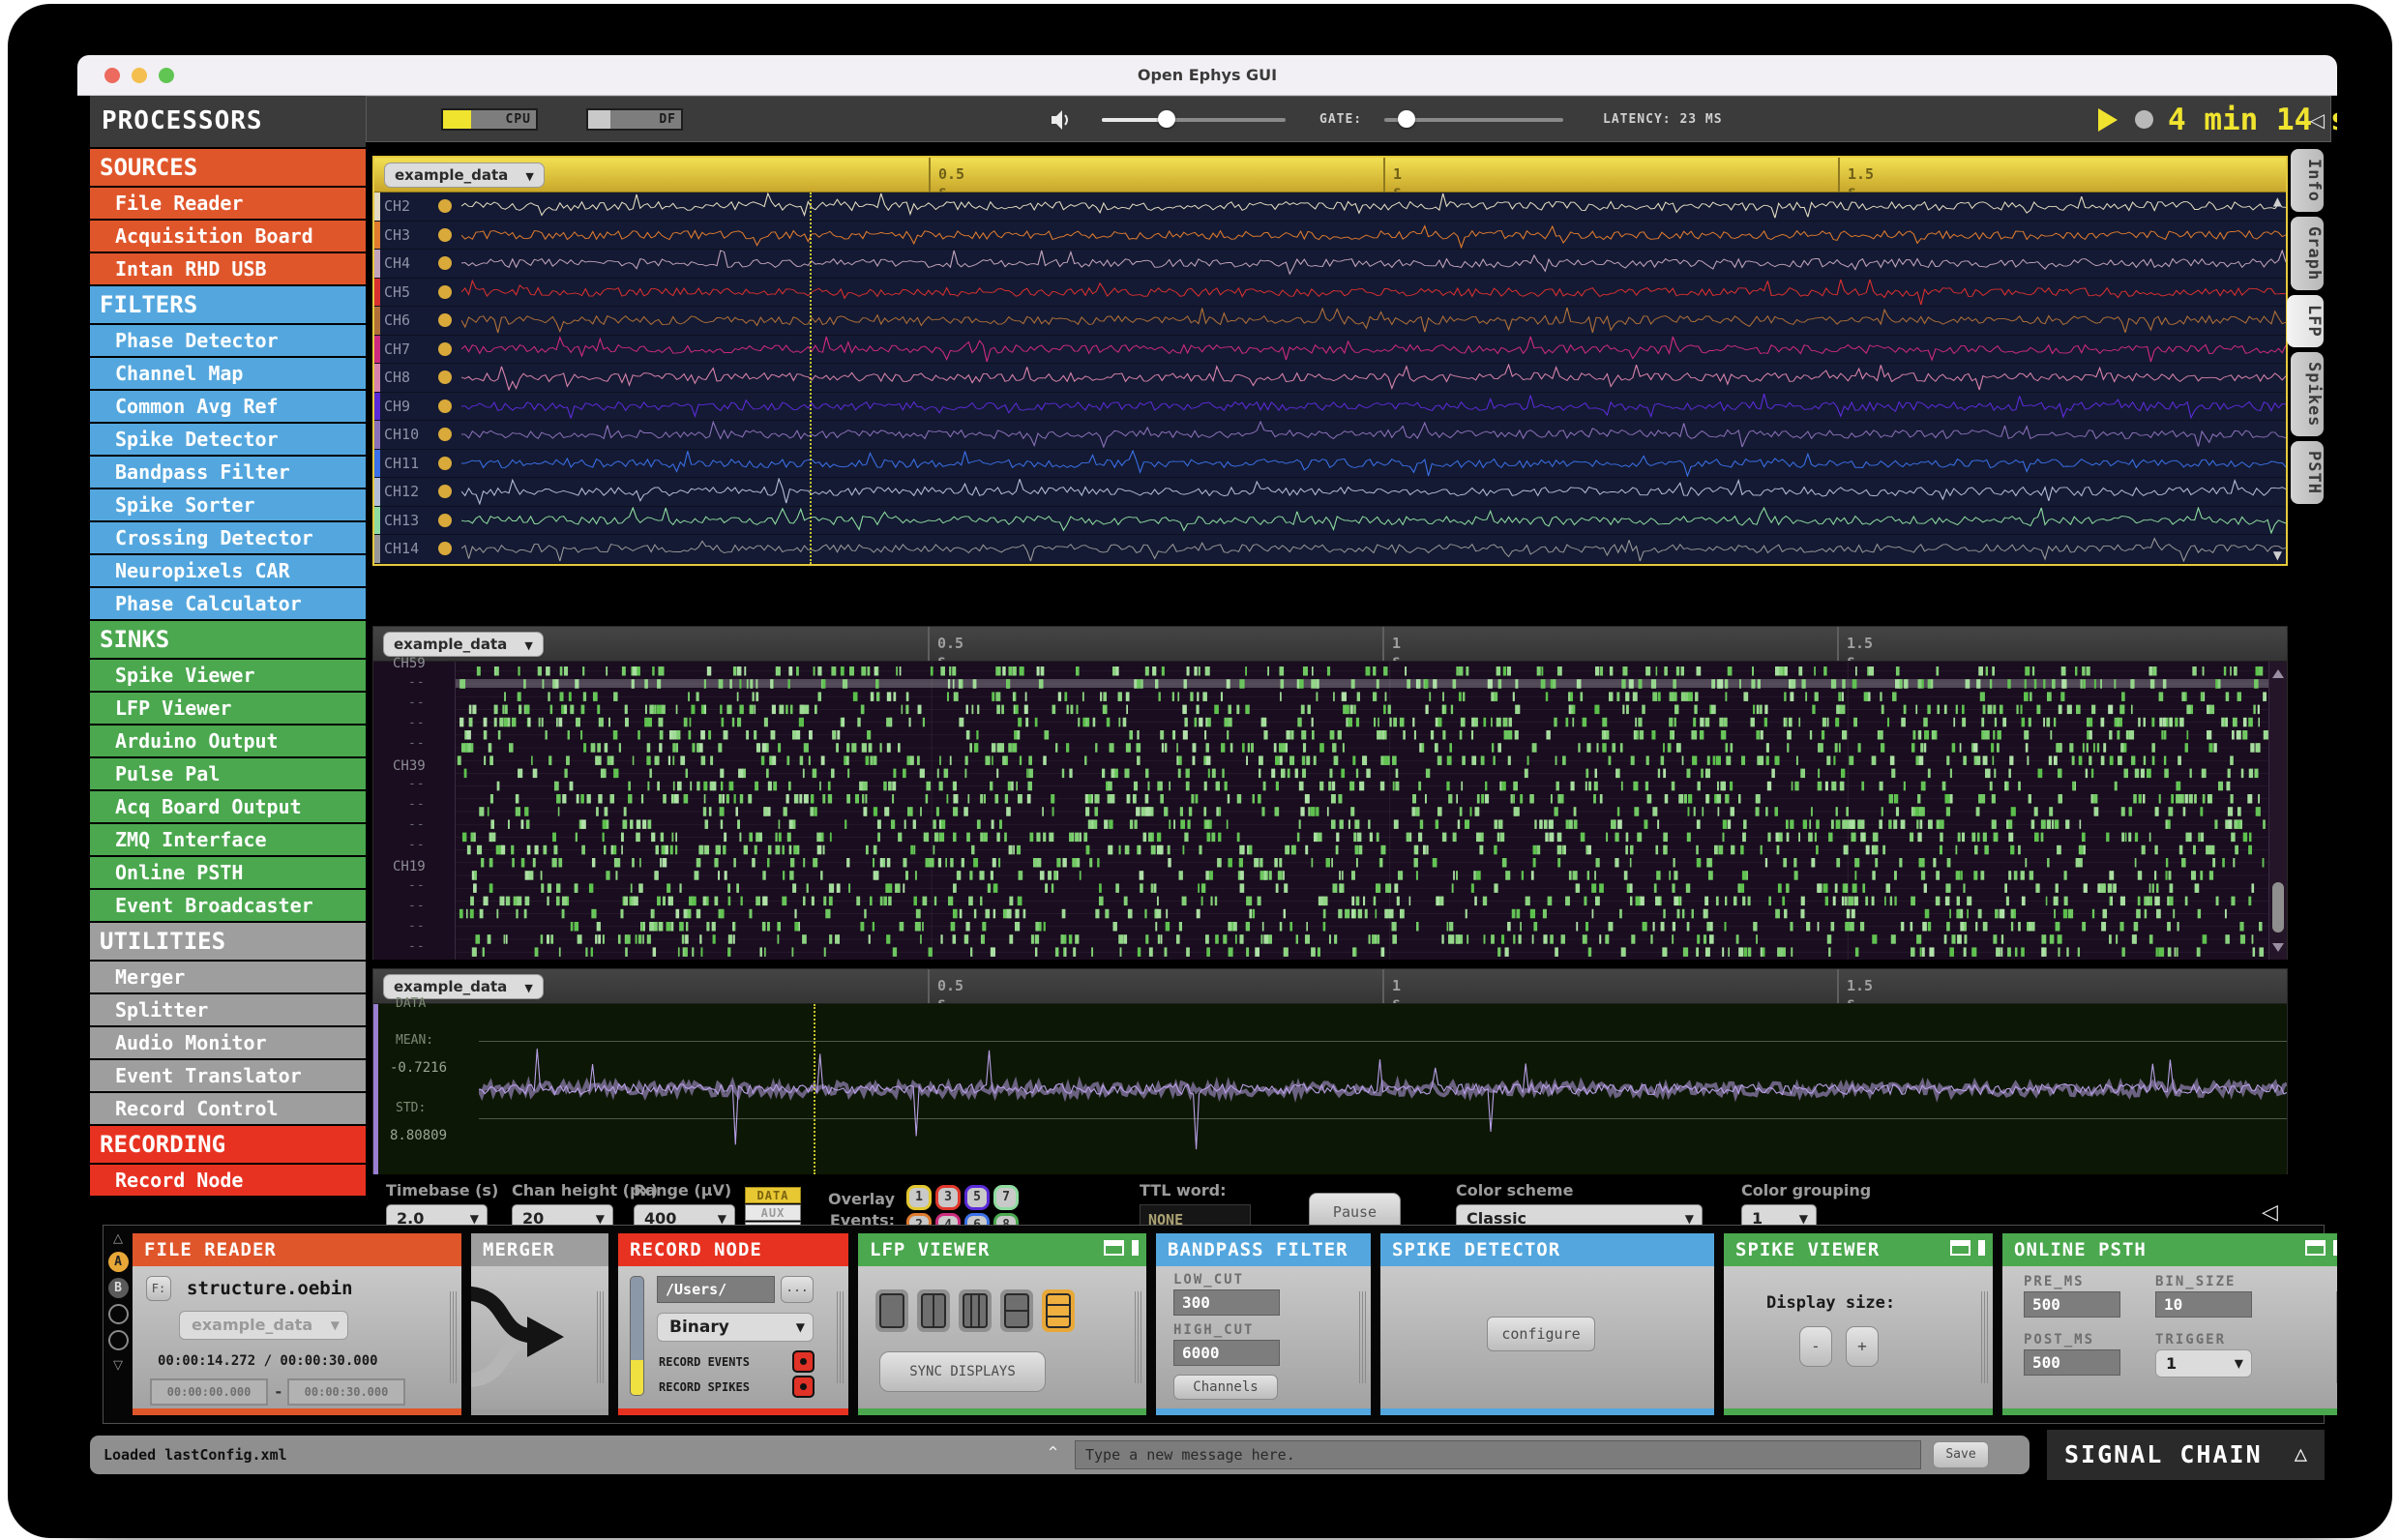  I want to click on lfp-viewer-module: LFP VIEWER SYNC DISPLAYS, so click(1002, 1324).